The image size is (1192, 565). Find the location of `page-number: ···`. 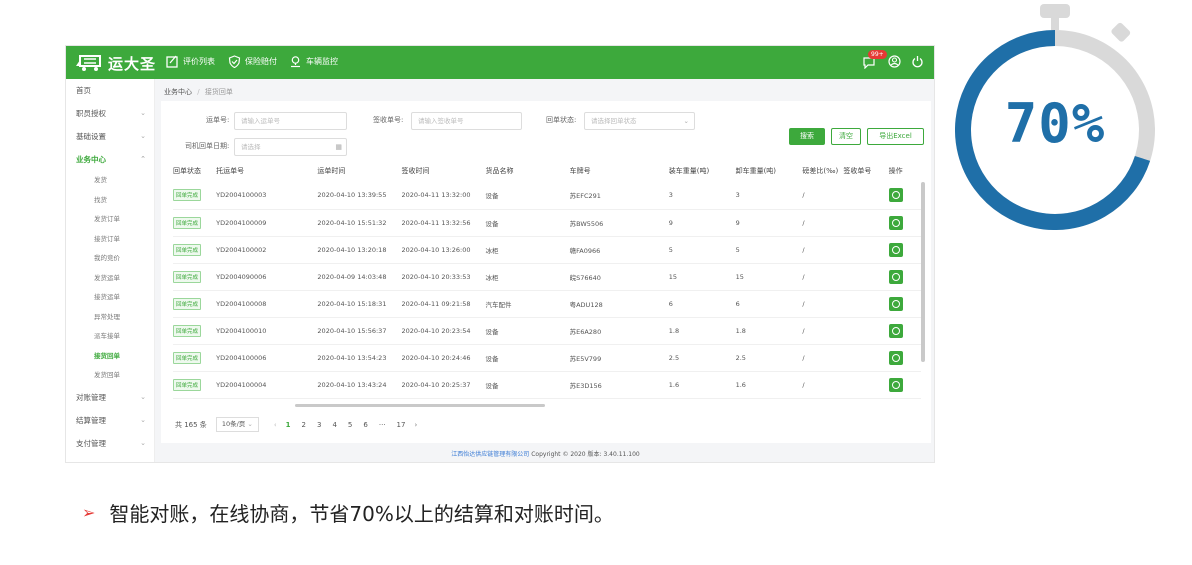

page-number: ··· is located at coordinates (382, 425).